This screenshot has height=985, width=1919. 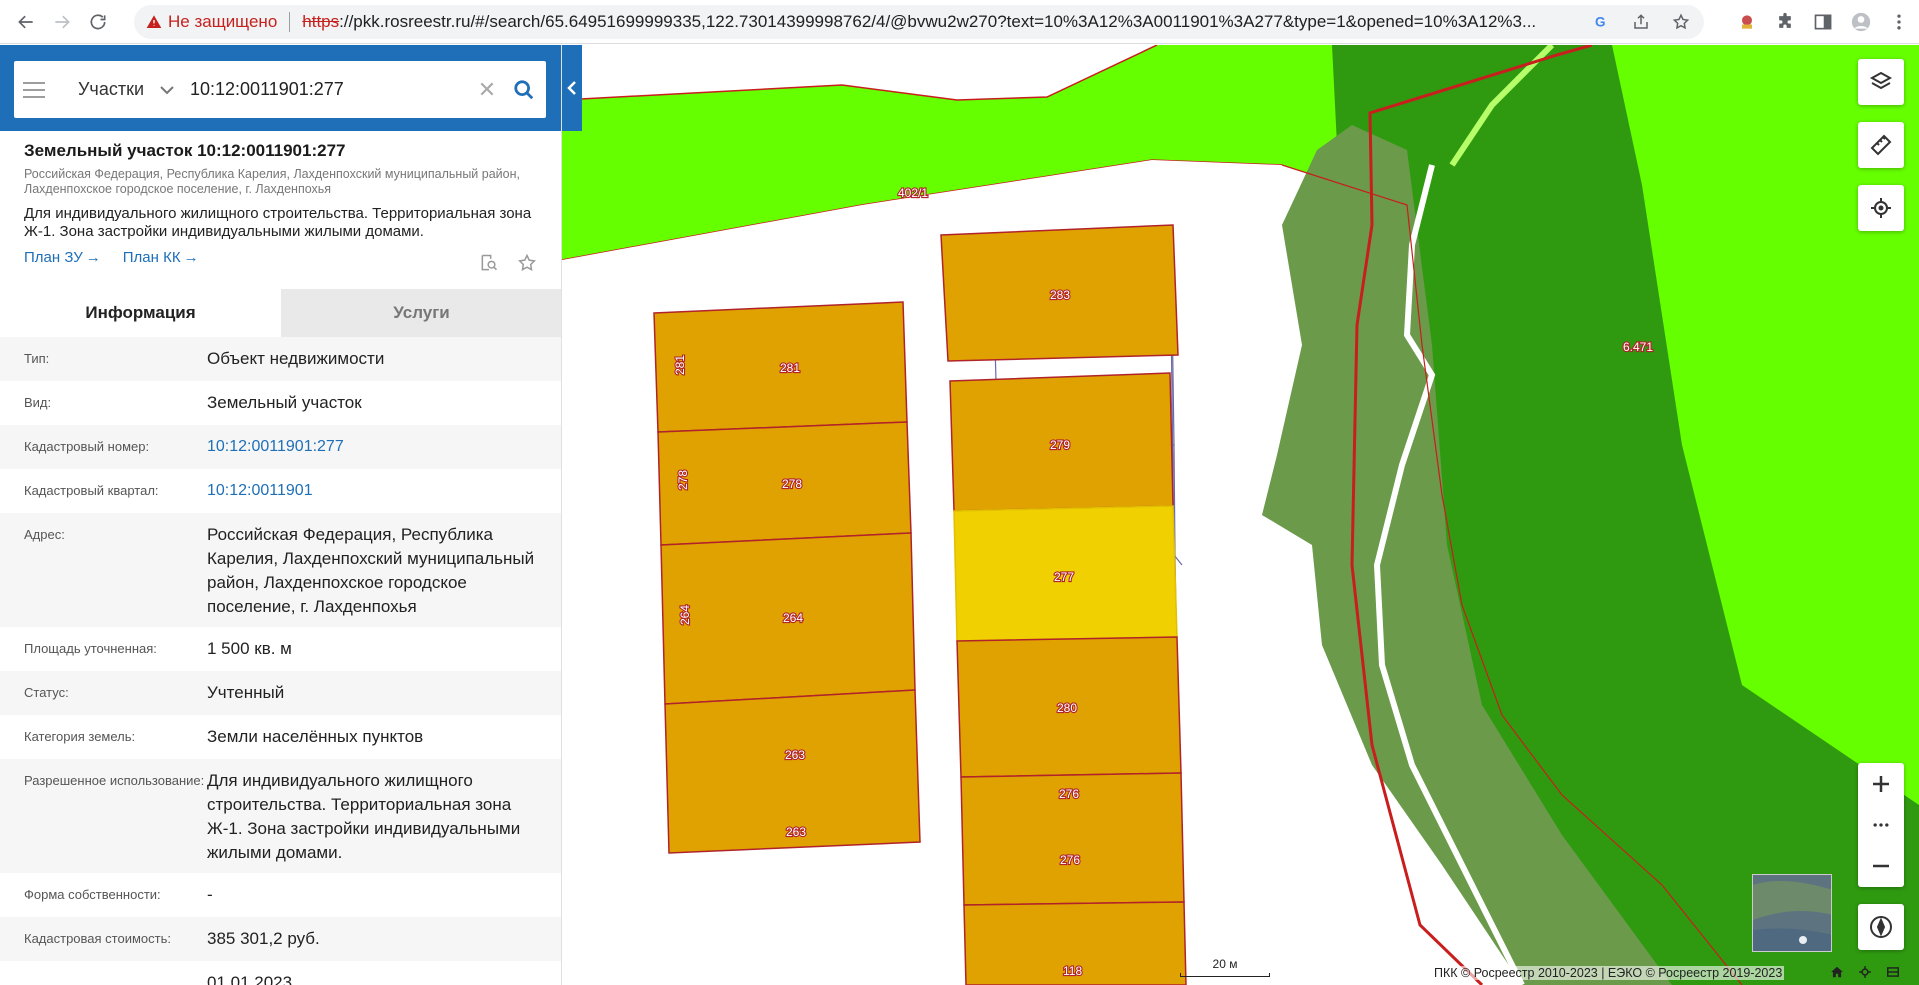 I want to click on label-278: 278, so click(x=792, y=484).